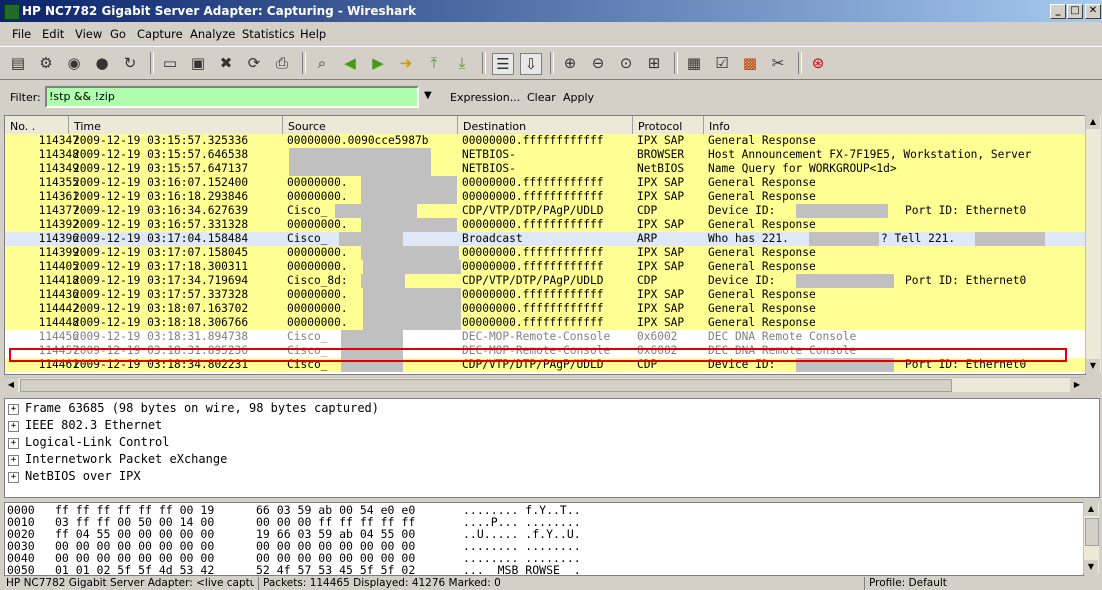 The height and width of the screenshot is (590, 1102). I want to click on scroll-right-icon: ▶, so click(1077, 385).